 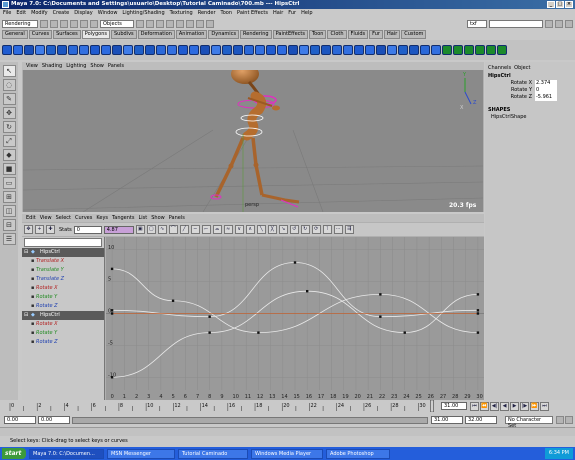 What do you see at coordinates (84, 23) in the screenshot?
I see `select-object-icon` at bounding box center [84, 23].